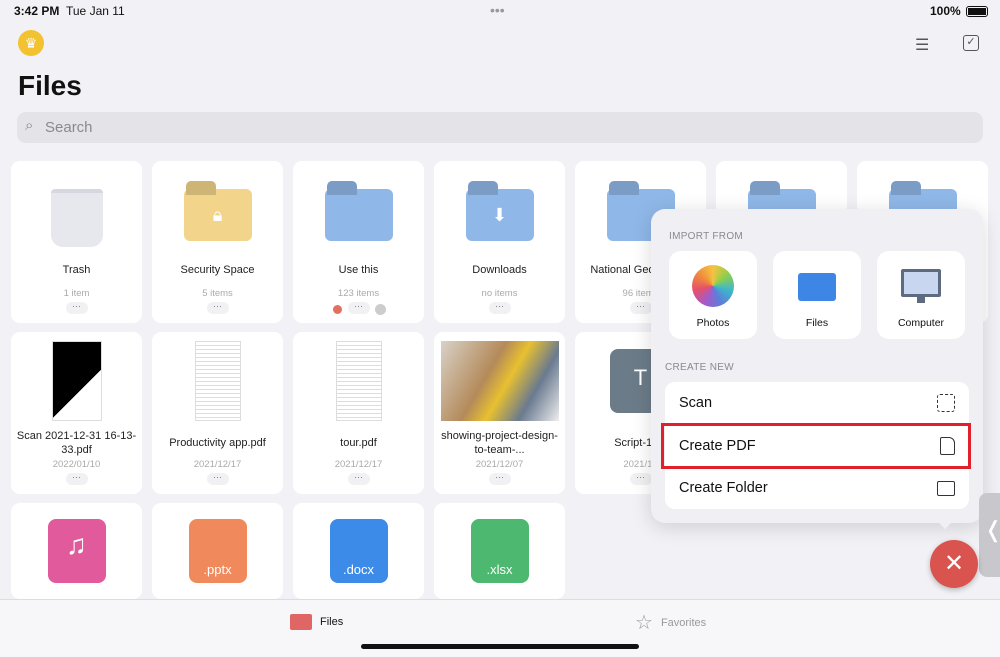  I want to click on status-time: 3:42 PM, so click(37, 11).